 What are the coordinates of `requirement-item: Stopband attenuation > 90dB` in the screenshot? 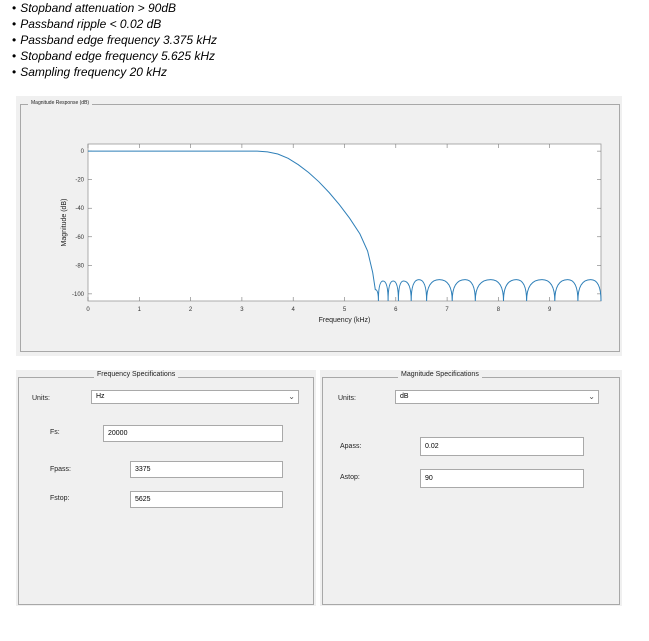 It's located at (114, 8).